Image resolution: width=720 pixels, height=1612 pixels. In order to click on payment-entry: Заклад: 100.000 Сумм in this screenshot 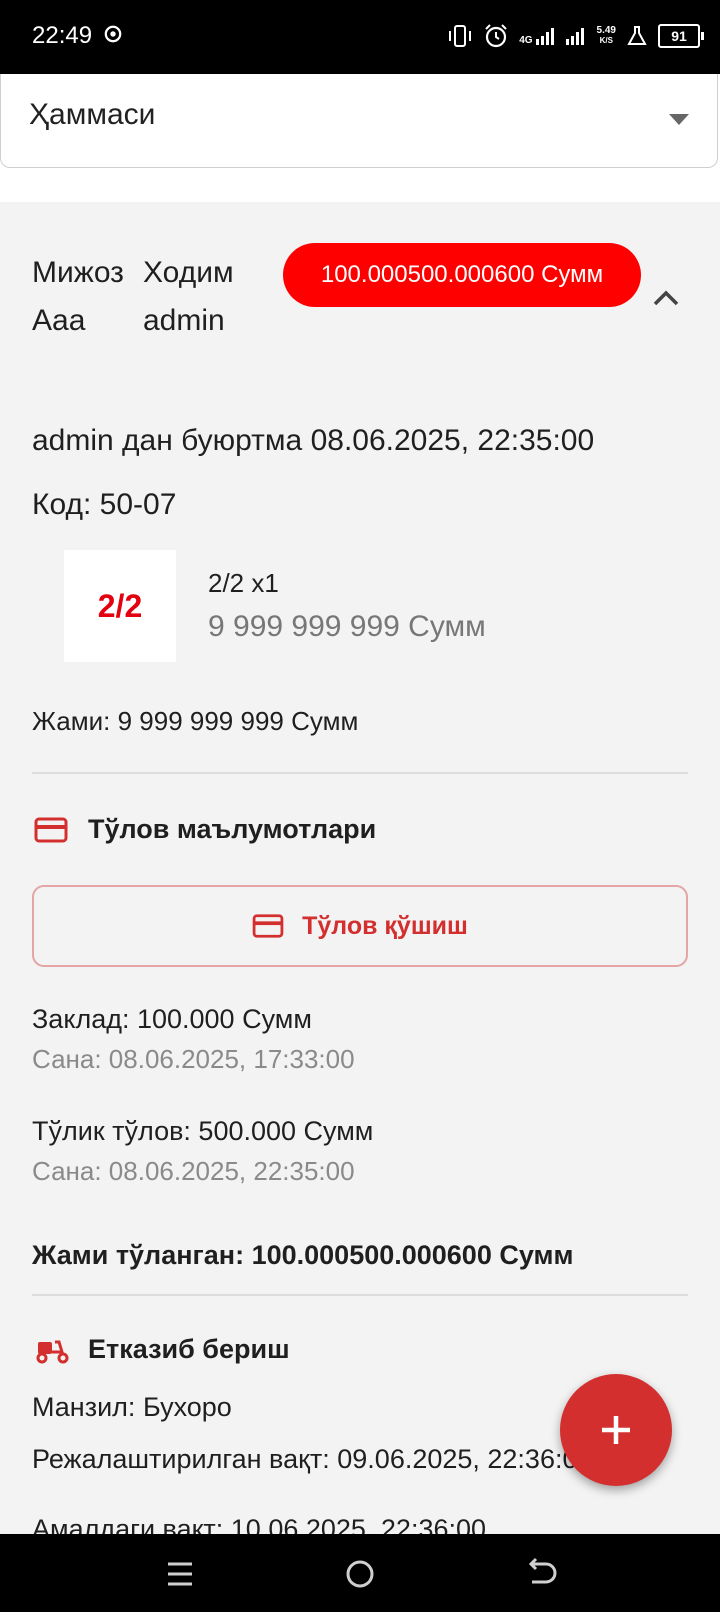, I will do `click(172, 1019)`.